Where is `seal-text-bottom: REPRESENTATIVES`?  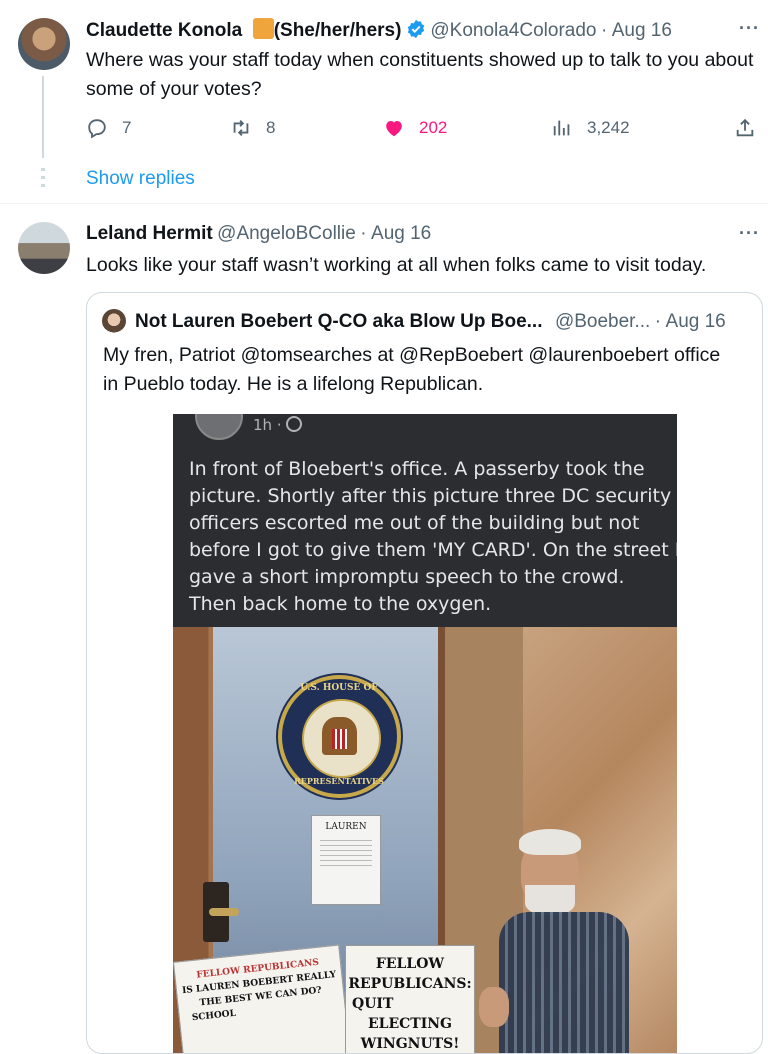
seal-text-bottom: REPRESENTATIVES is located at coordinates (339, 781).